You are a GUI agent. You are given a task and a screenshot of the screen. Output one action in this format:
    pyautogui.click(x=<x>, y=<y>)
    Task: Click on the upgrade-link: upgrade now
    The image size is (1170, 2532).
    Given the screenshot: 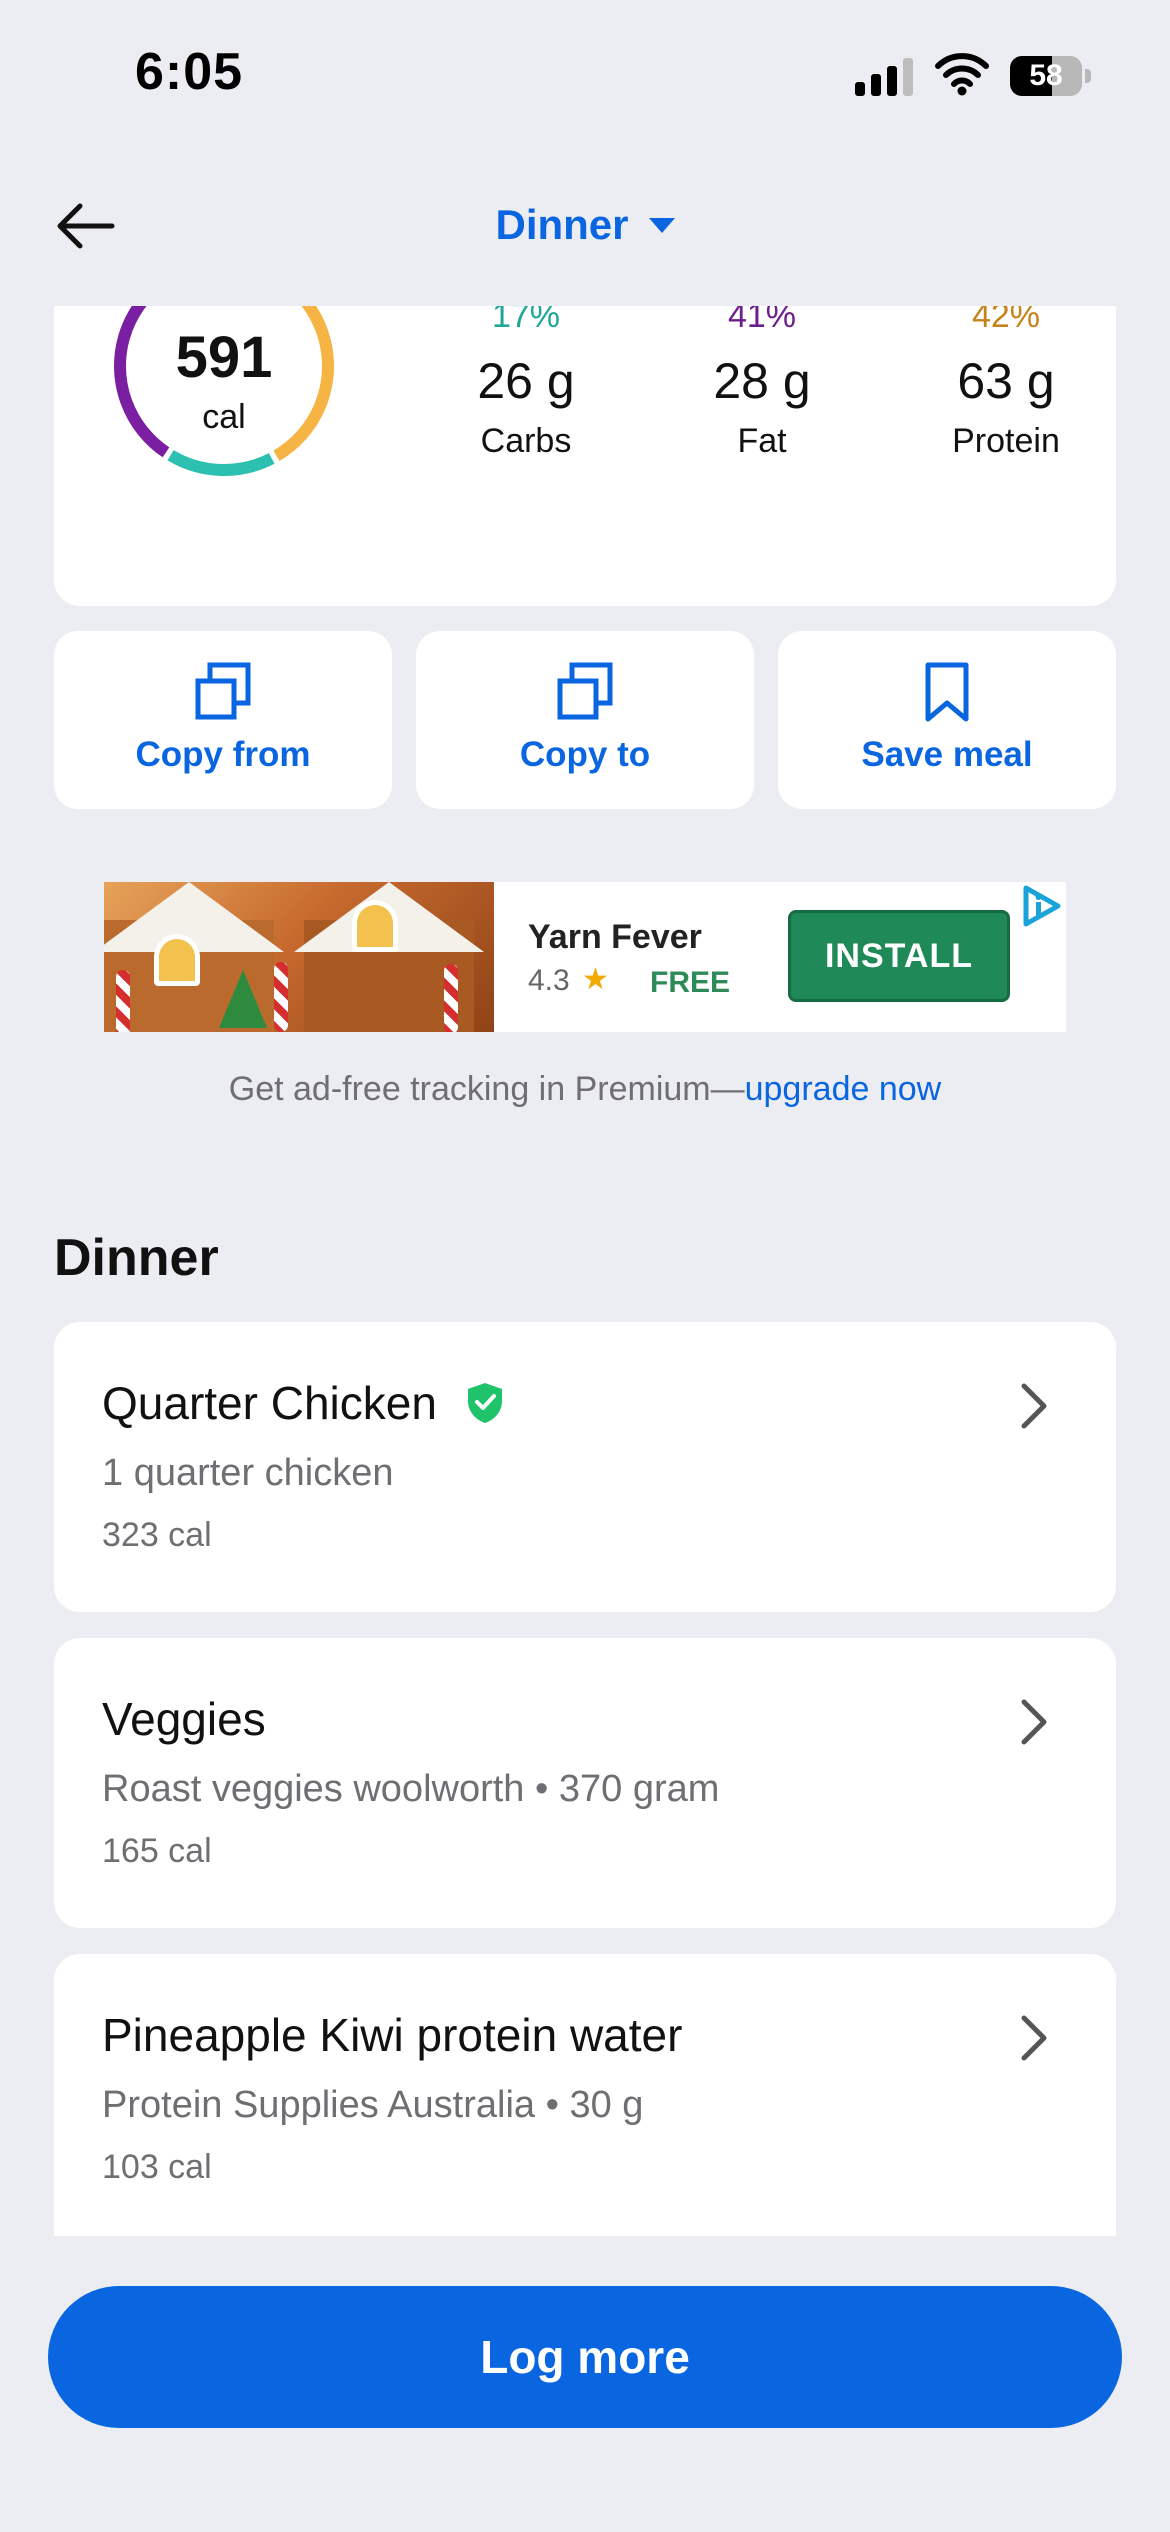 What is the action you would take?
    pyautogui.click(x=843, y=1089)
    